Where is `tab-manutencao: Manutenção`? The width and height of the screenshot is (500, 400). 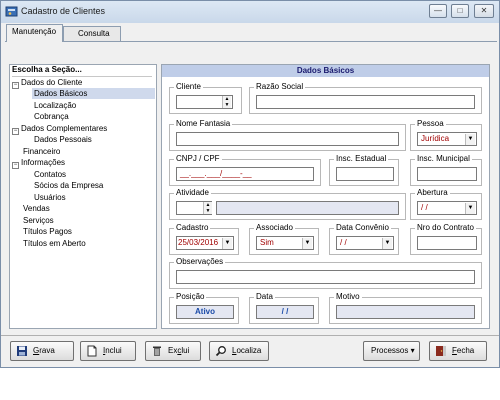 tab-manutencao: Manutenção is located at coordinates (34, 33).